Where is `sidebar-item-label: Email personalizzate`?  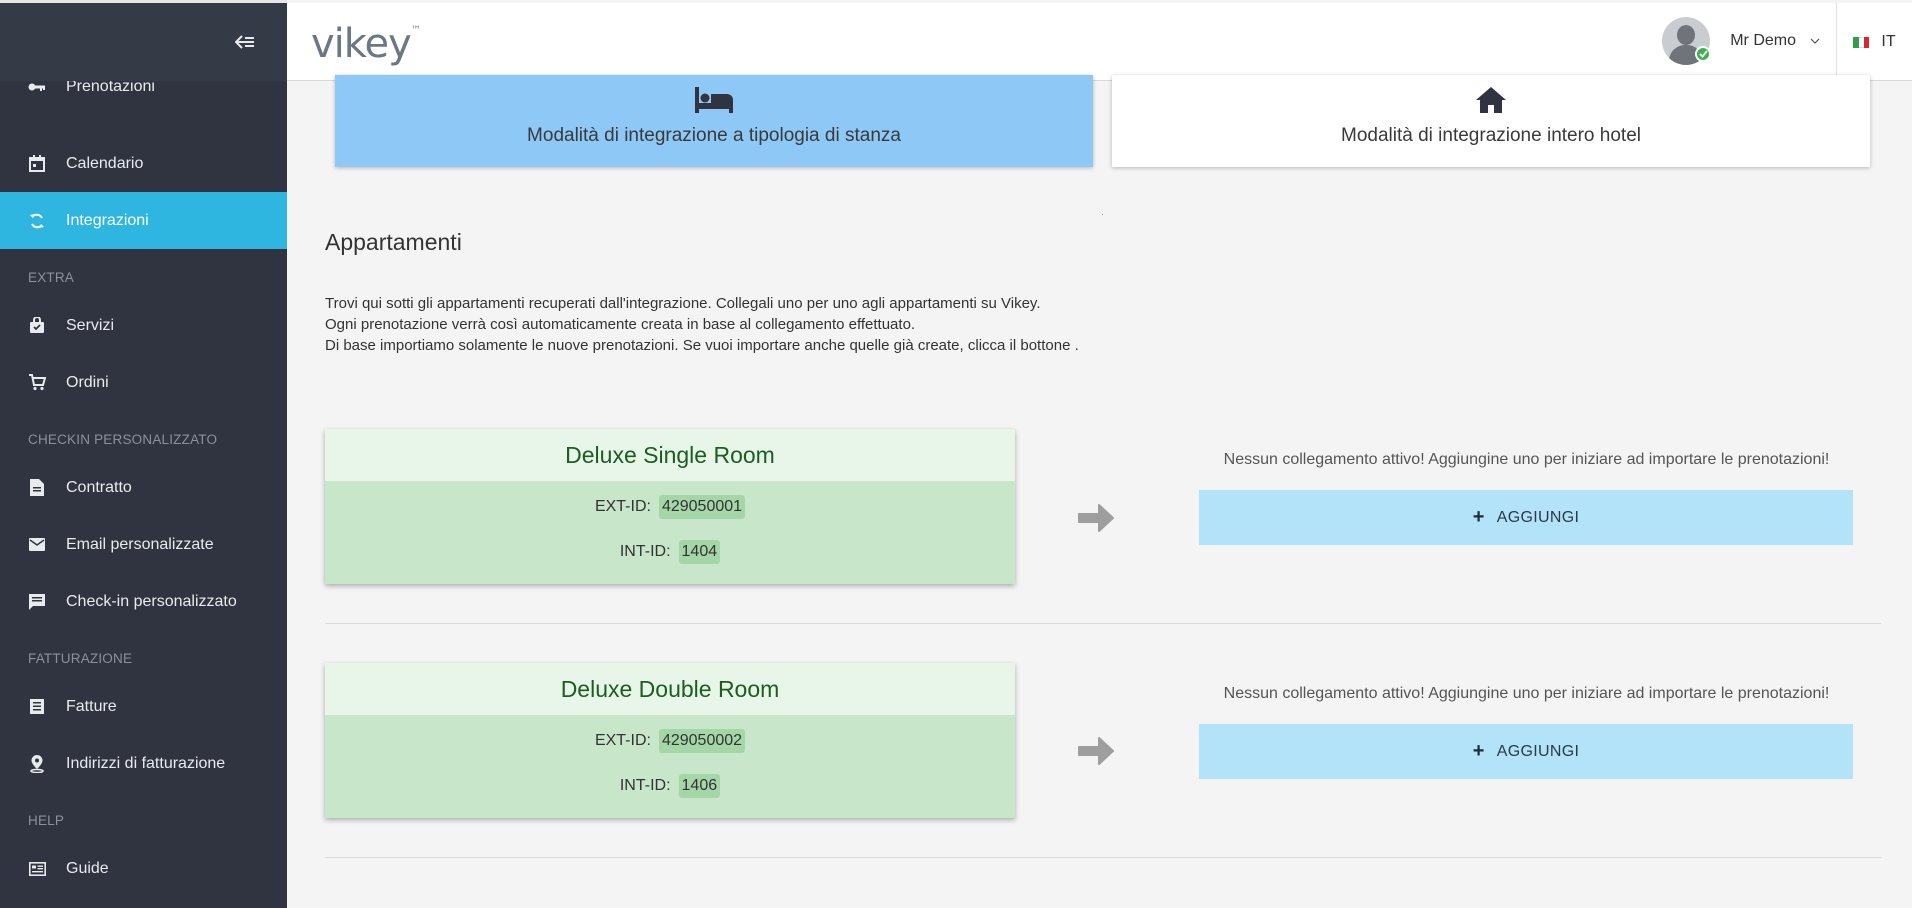
sidebar-item-label: Email personalizzate is located at coordinates (140, 544).